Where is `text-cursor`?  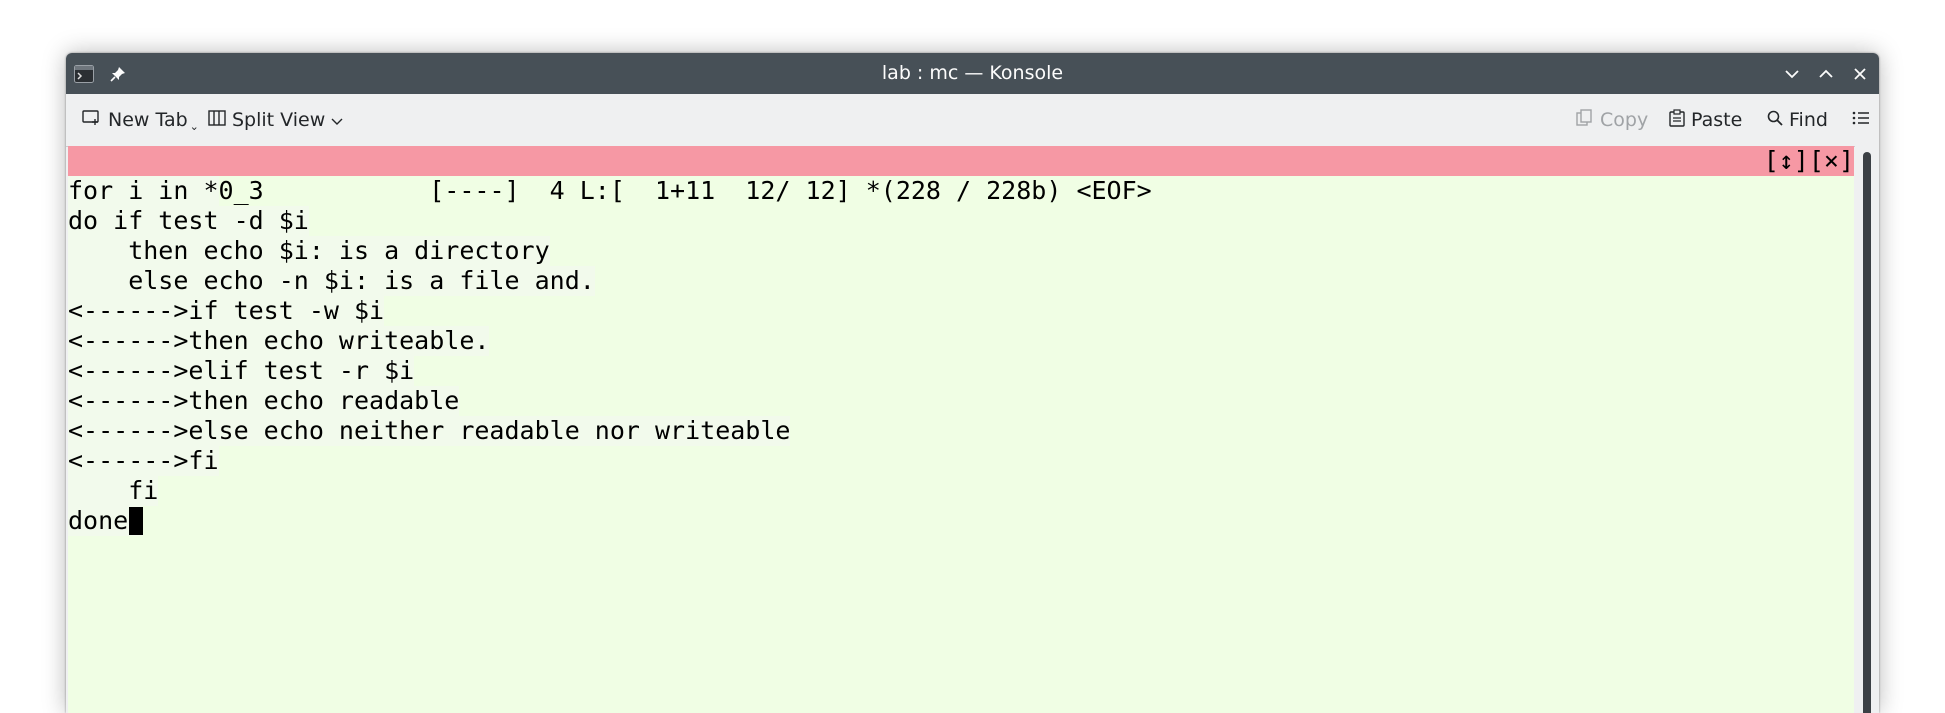 text-cursor is located at coordinates (136, 521).